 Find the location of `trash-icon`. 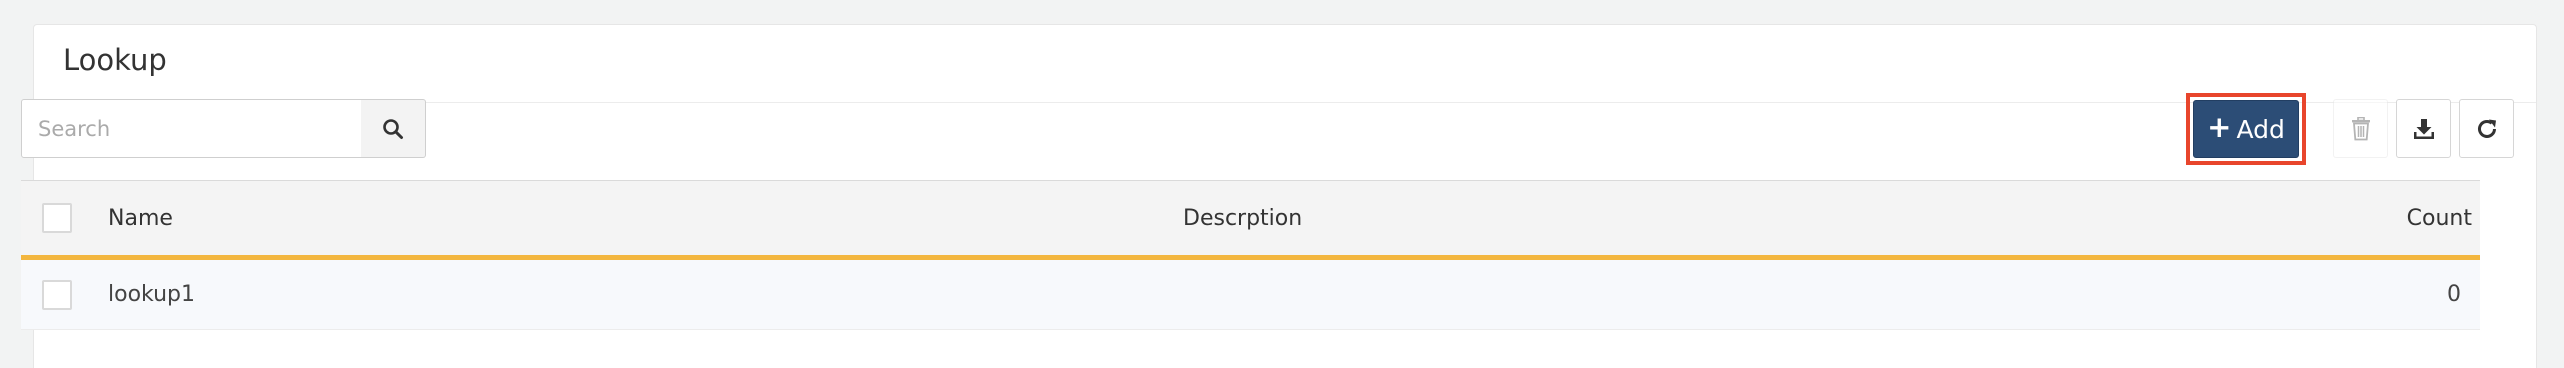

trash-icon is located at coordinates (2360, 128).